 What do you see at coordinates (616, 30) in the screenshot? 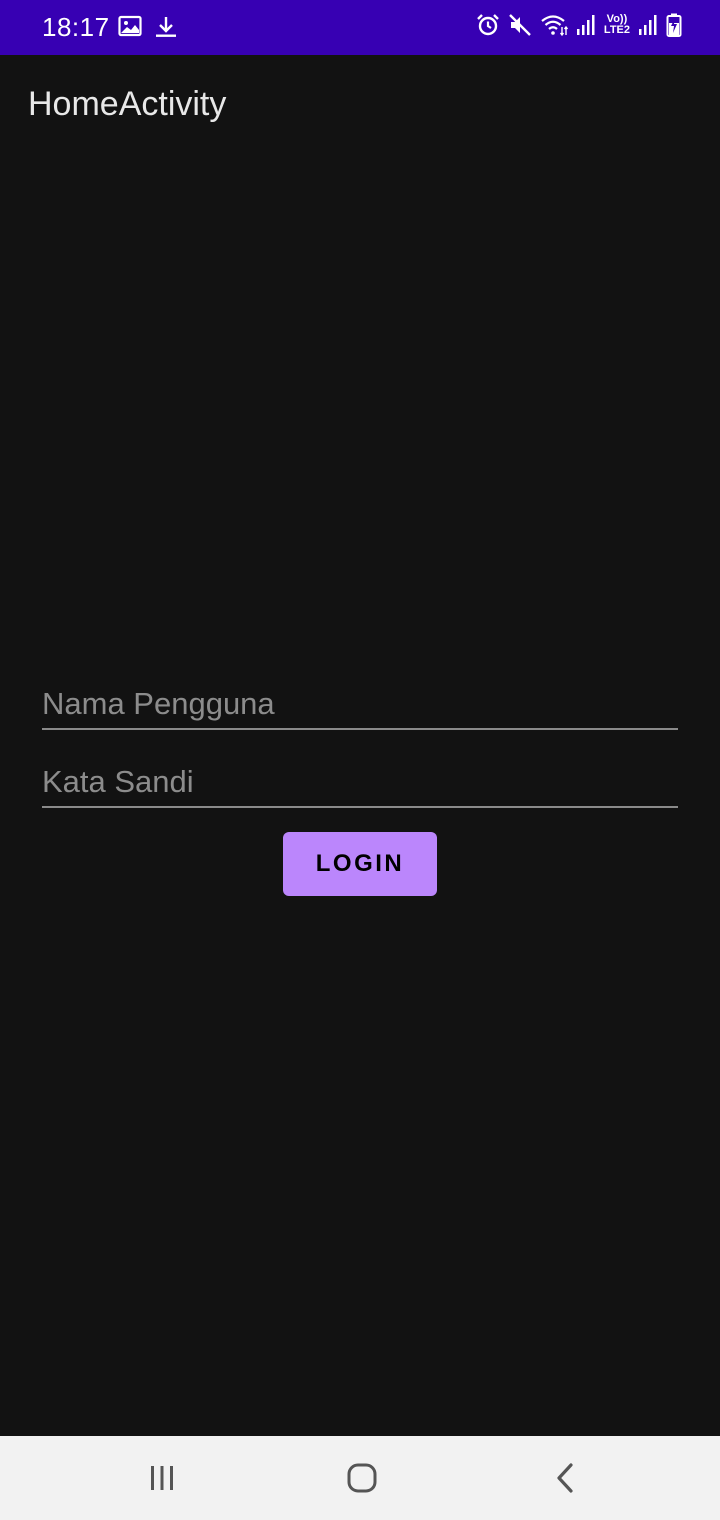
I see `volte-line2: LTE2` at bounding box center [616, 30].